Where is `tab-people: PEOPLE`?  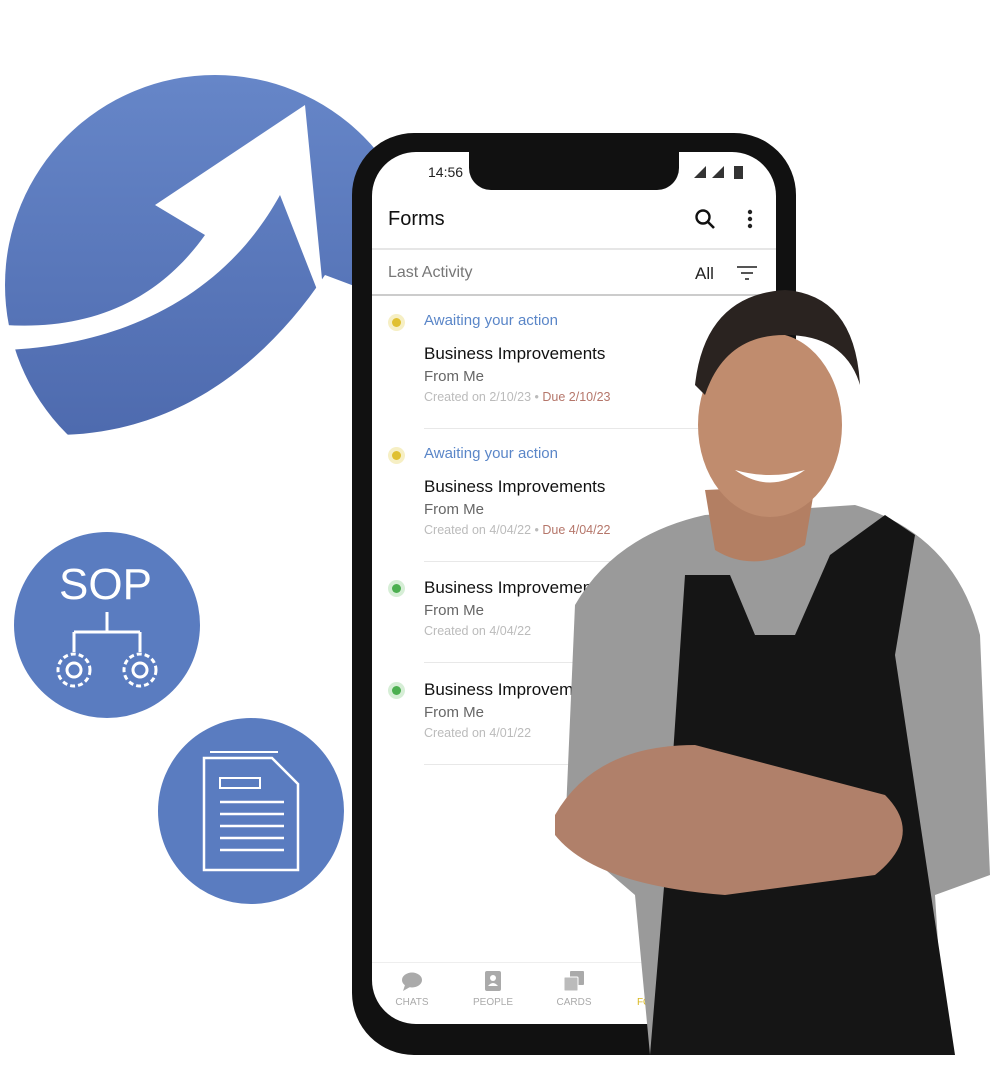
tab-people: PEOPLE is located at coordinates (493, 989).